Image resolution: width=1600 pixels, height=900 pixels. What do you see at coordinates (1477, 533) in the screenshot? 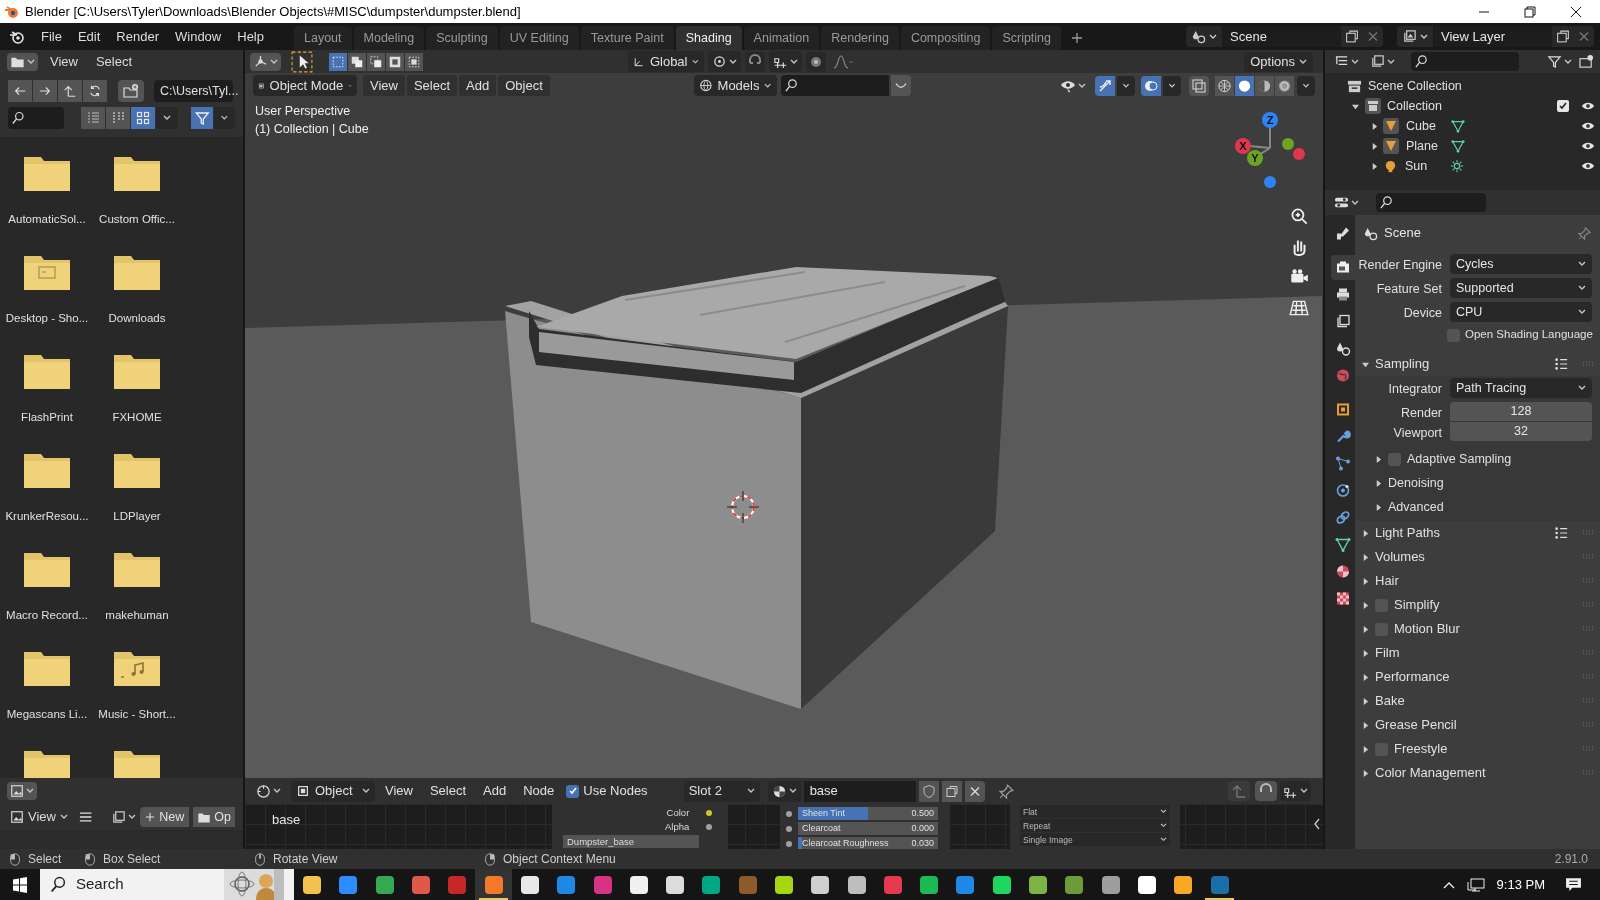
I see `panel-header: Light Paths` at bounding box center [1477, 533].